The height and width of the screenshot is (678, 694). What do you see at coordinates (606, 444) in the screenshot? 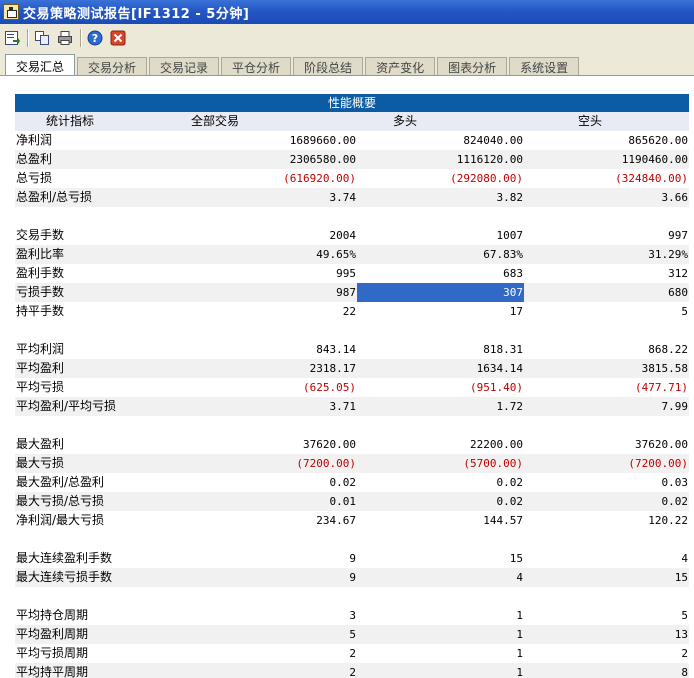
I see `value-short: 37620.00` at bounding box center [606, 444].